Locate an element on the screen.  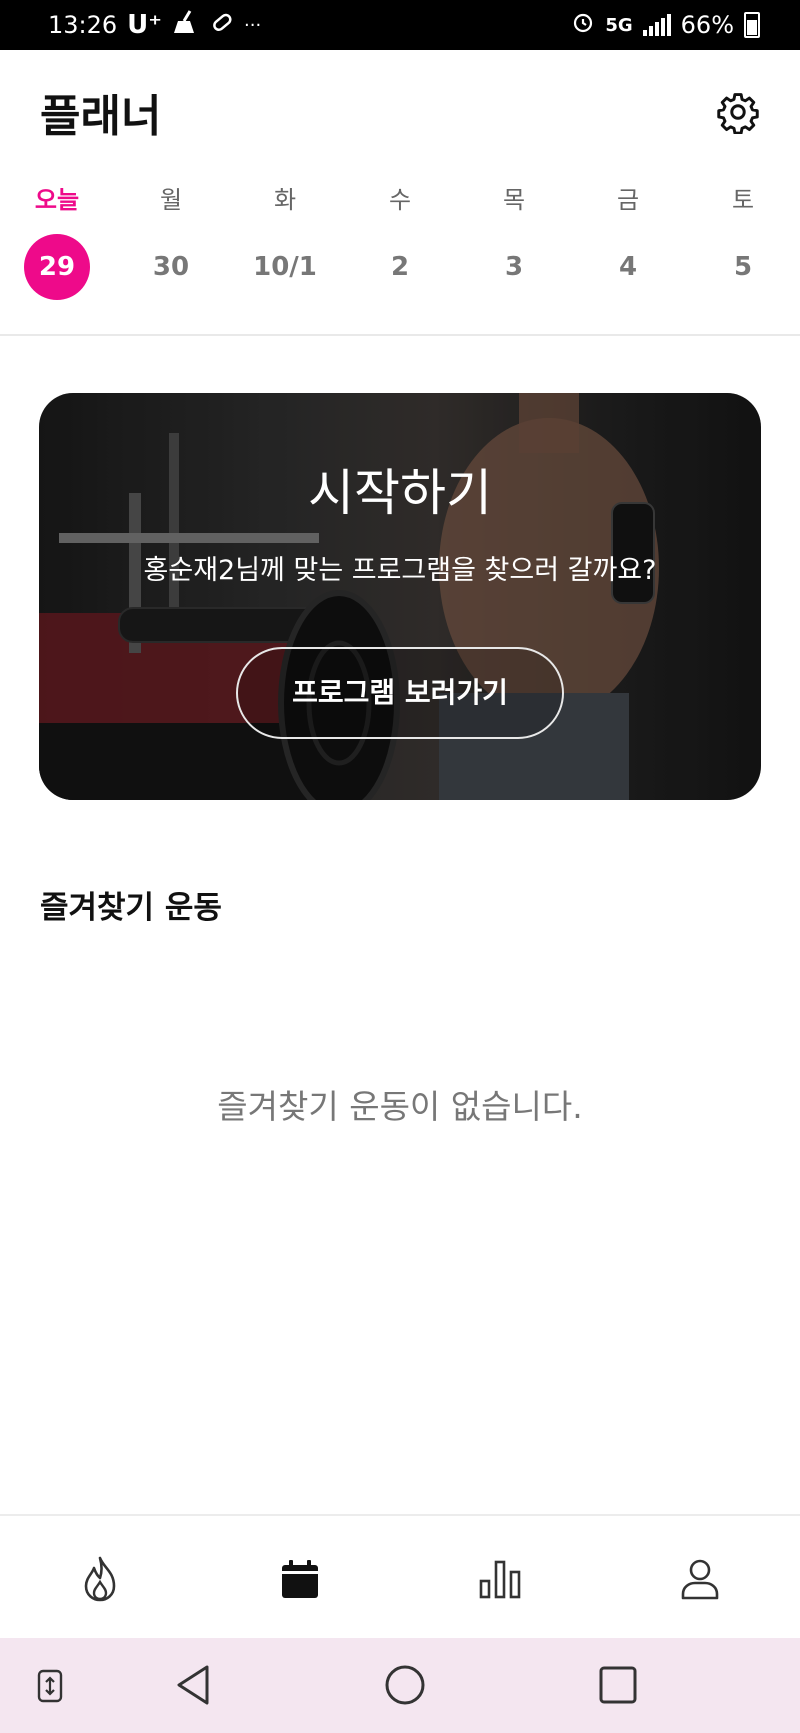
home-button is located at coordinates (405, 1685).